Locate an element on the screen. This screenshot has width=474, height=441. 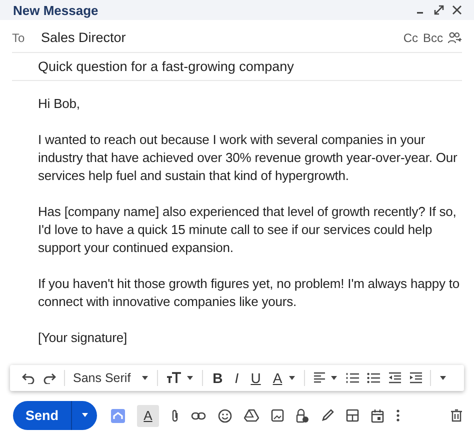
body-paragraph: If you haven't hit those growth figures yet, no problem! I'm always happy to connect with innovative companies like yours. is located at coordinates (249, 293).